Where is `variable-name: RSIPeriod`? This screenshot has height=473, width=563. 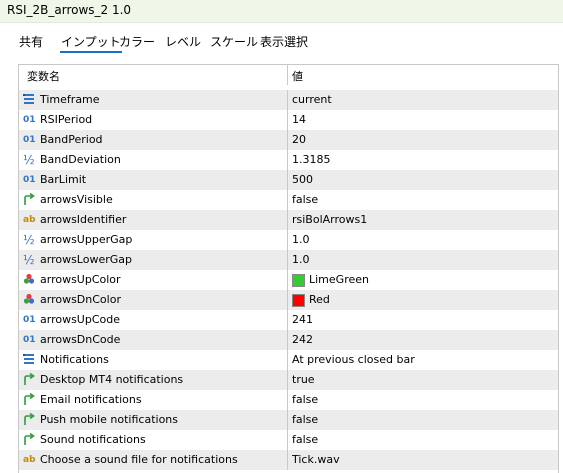
variable-name: RSIPeriod is located at coordinates (66, 119).